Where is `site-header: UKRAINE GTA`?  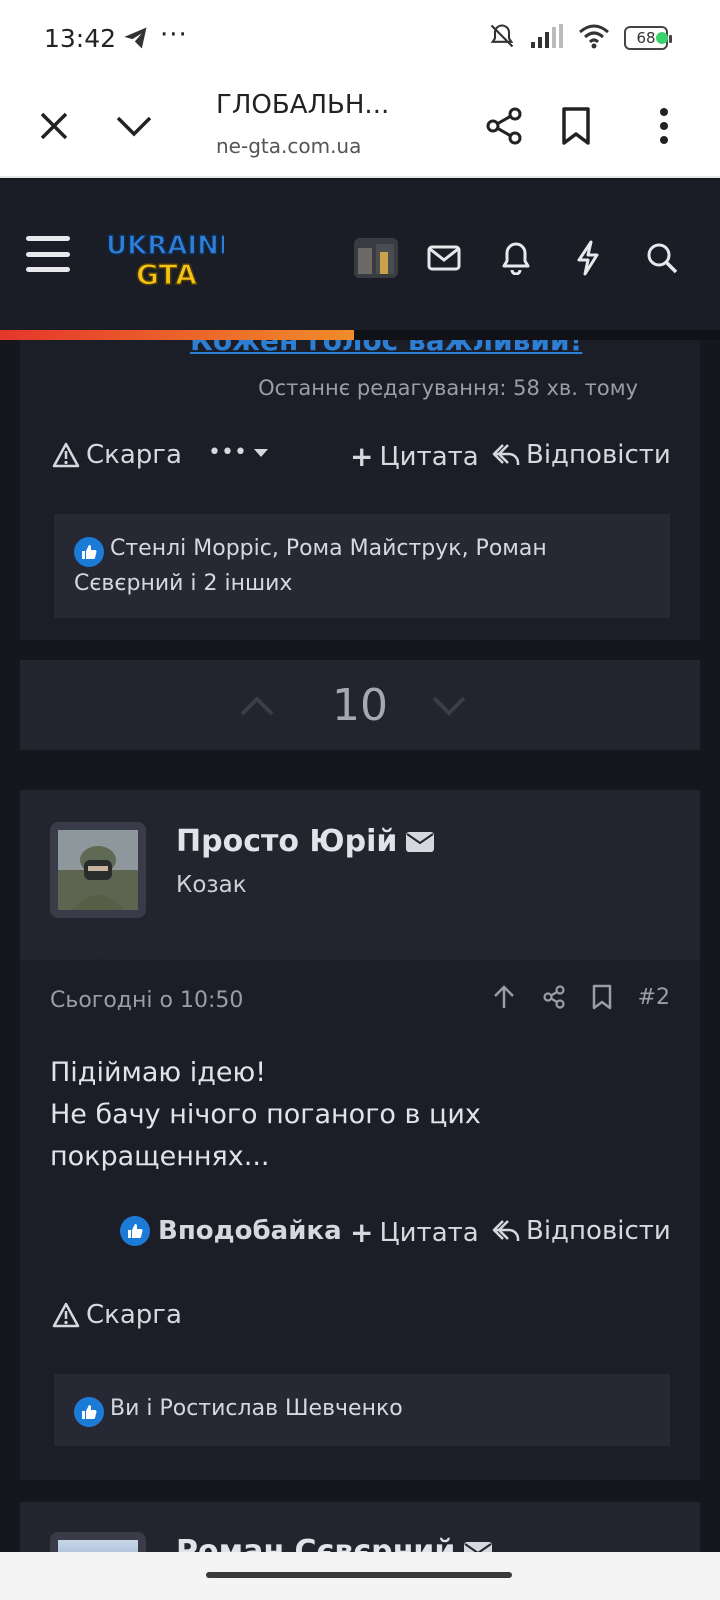
site-header: UKRAINE GTA is located at coordinates (360, 255).